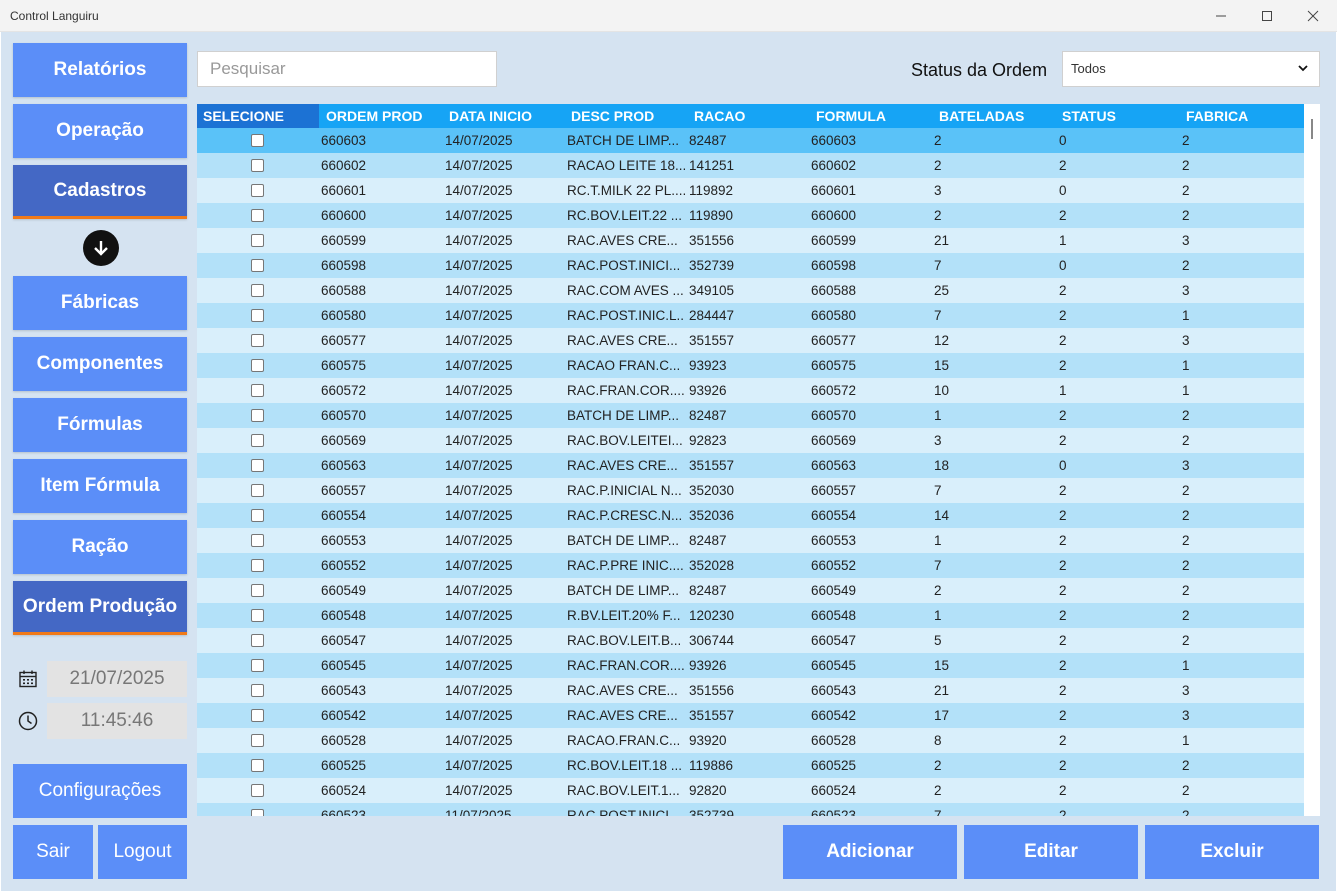  What do you see at coordinates (142, 852) in the screenshot?
I see `logout-button: Logout` at bounding box center [142, 852].